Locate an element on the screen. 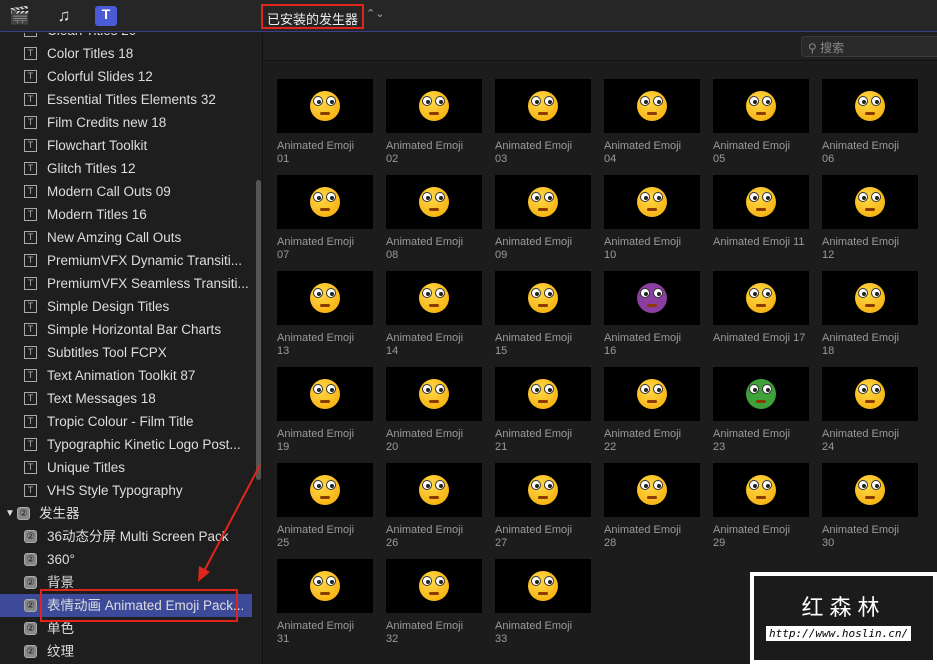 The image size is (937, 664). emoji-tile: Animated Emoji 19 is located at coordinates (325, 410).